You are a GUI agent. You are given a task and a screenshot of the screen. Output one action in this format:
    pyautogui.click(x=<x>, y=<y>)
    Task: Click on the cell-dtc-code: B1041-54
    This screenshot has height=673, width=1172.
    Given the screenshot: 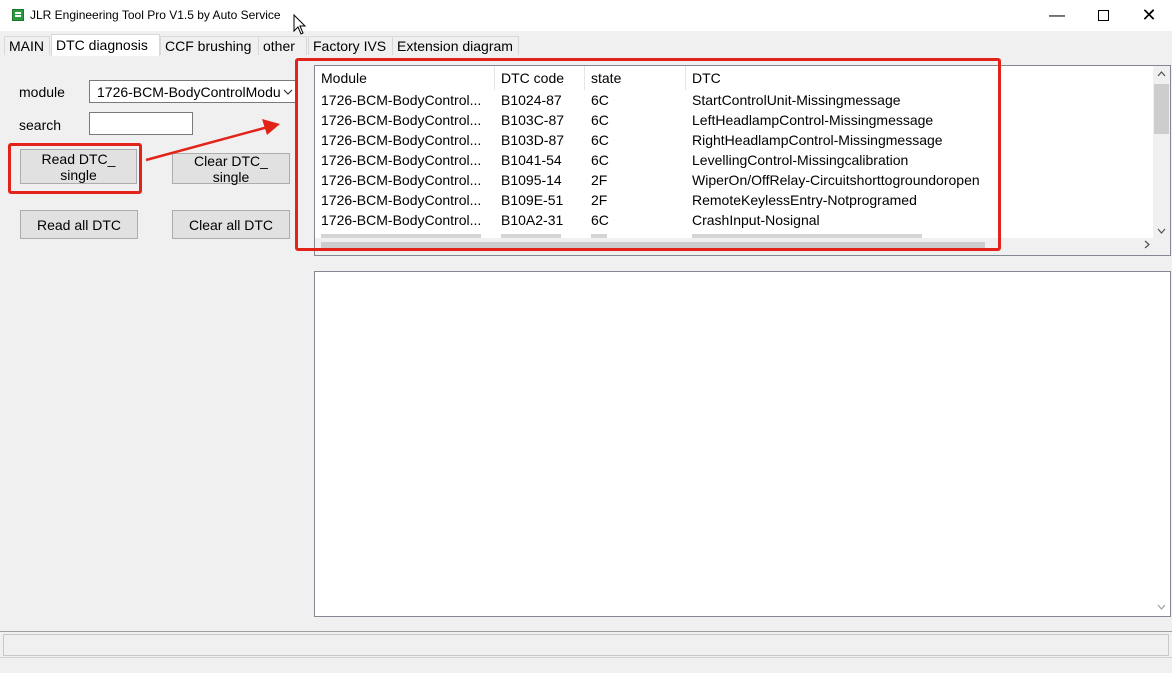 What is the action you would take?
    pyautogui.click(x=531, y=160)
    